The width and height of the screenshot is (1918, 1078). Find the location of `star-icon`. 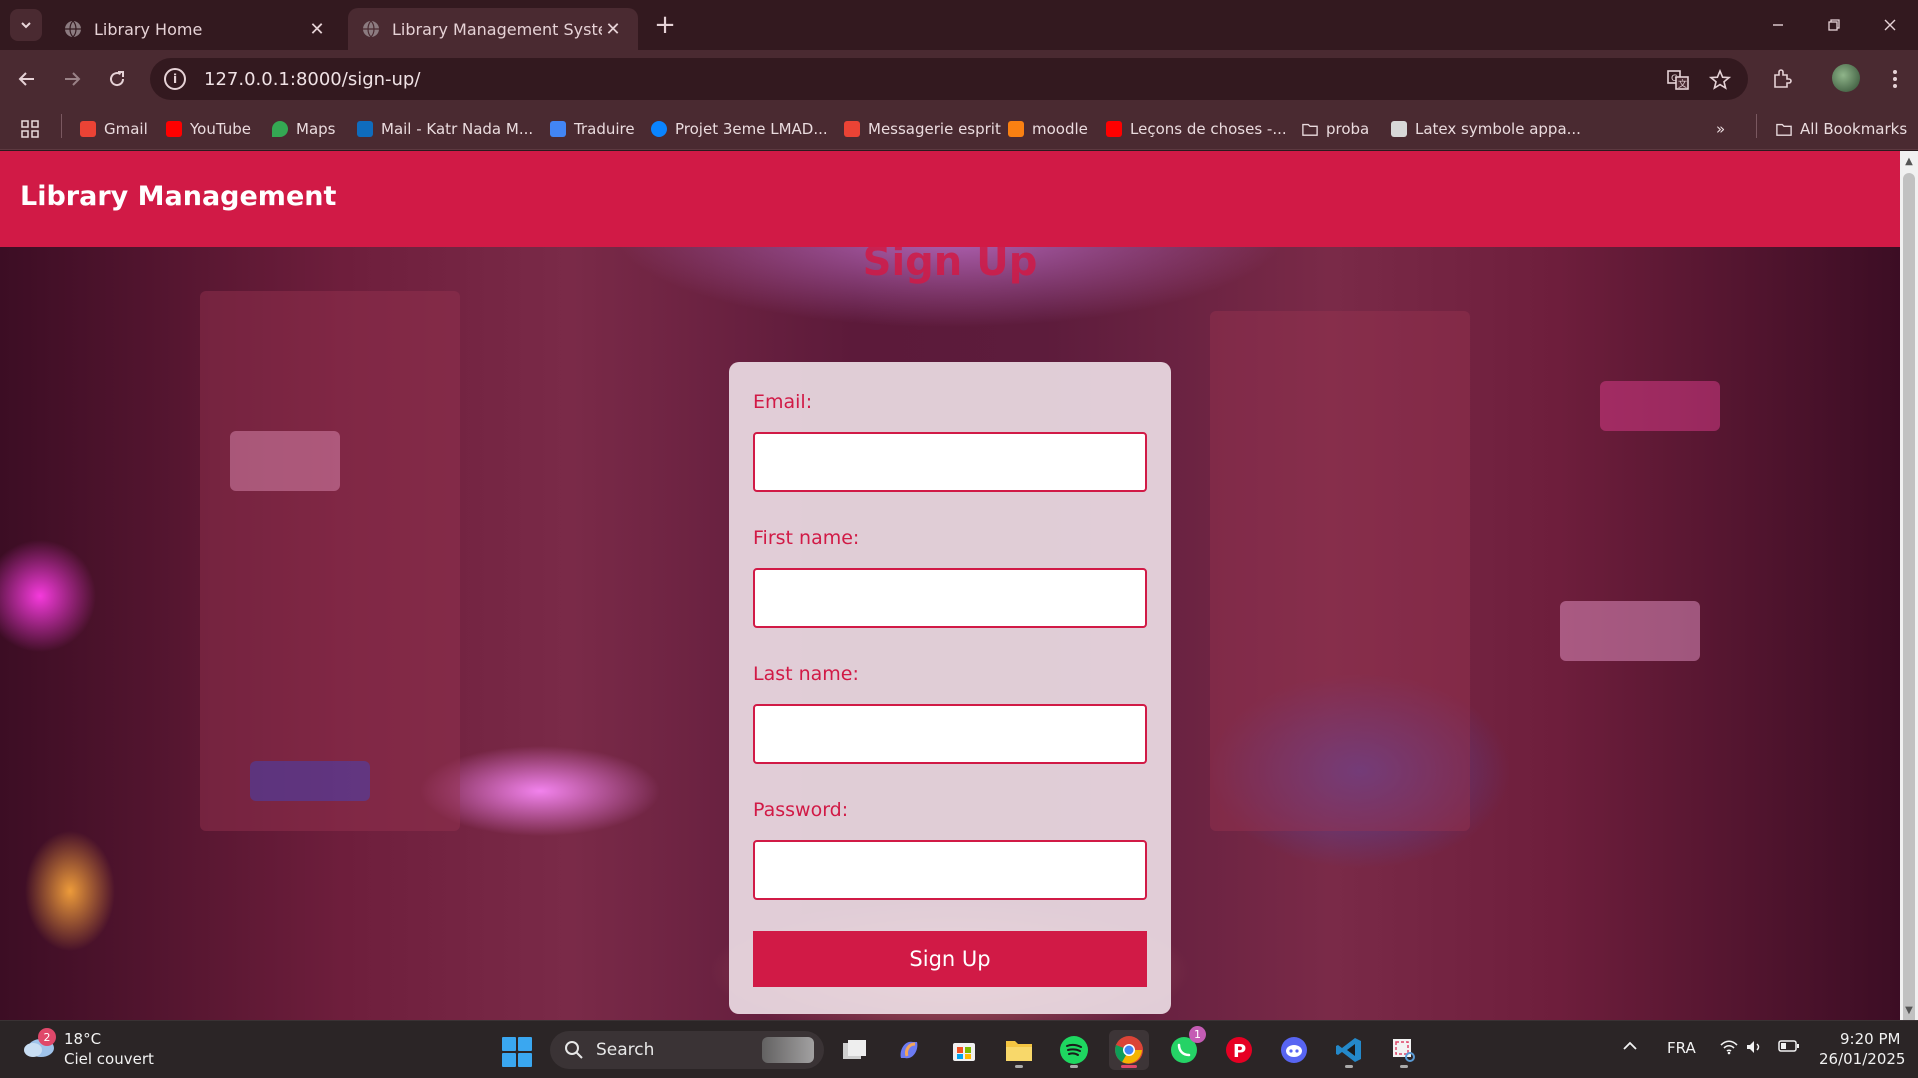

star-icon is located at coordinates (1720, 80).